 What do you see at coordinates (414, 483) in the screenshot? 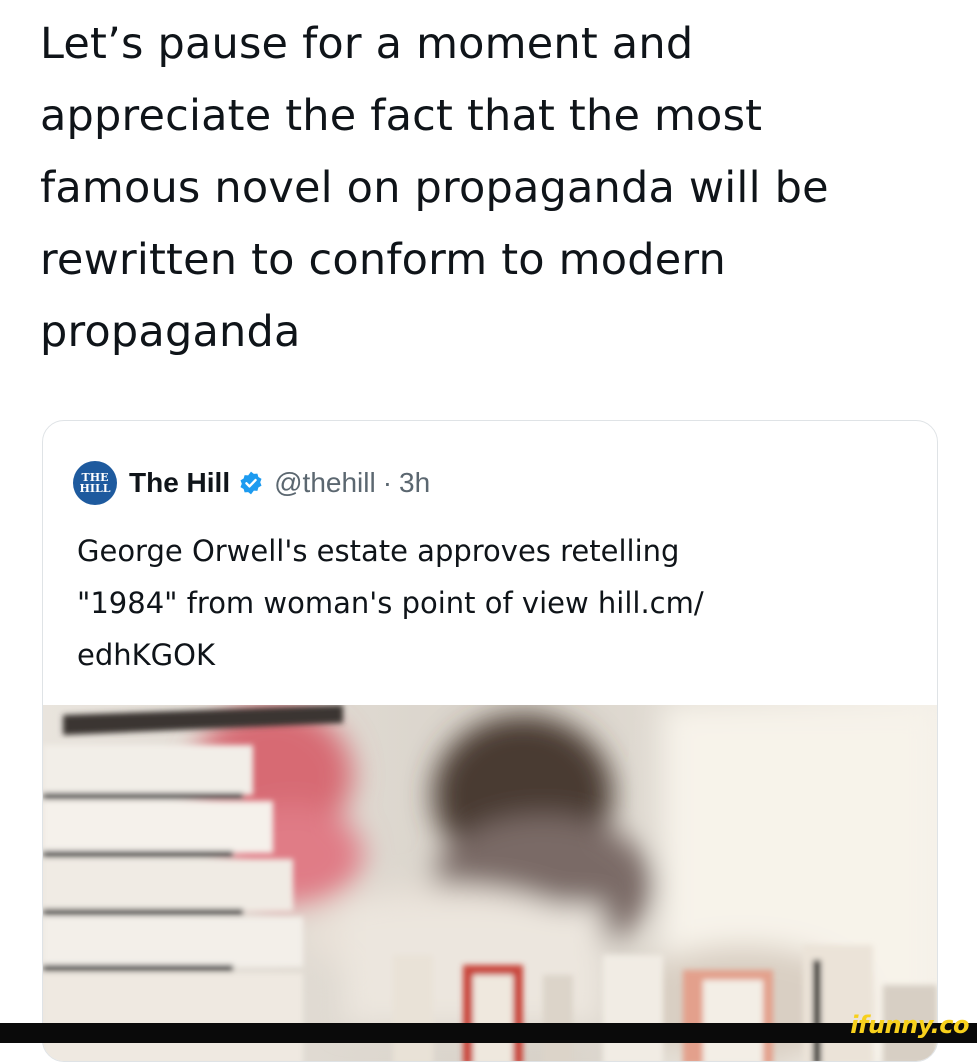
I see `timestamp: 3h` at bounding box center [414, 483].